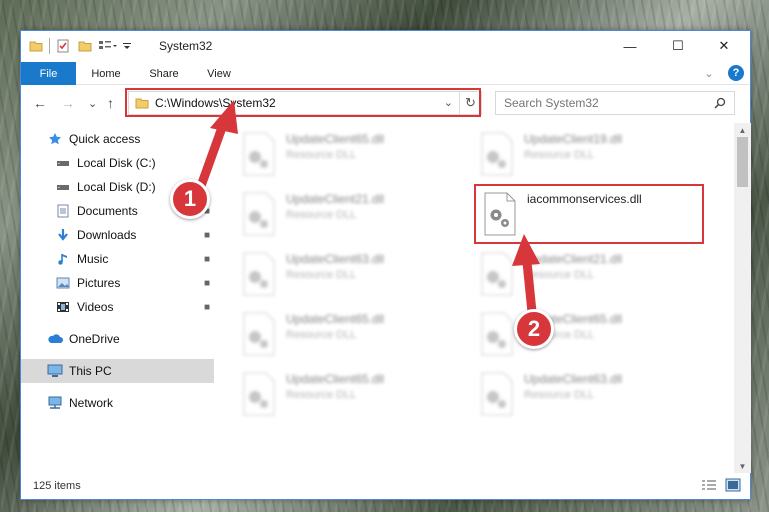 This screenshot has height=512, width=769. What do you see at coordinates (709, 486) in the screenshot?
I see `details-view-icon` at bounding box center [709, 486].